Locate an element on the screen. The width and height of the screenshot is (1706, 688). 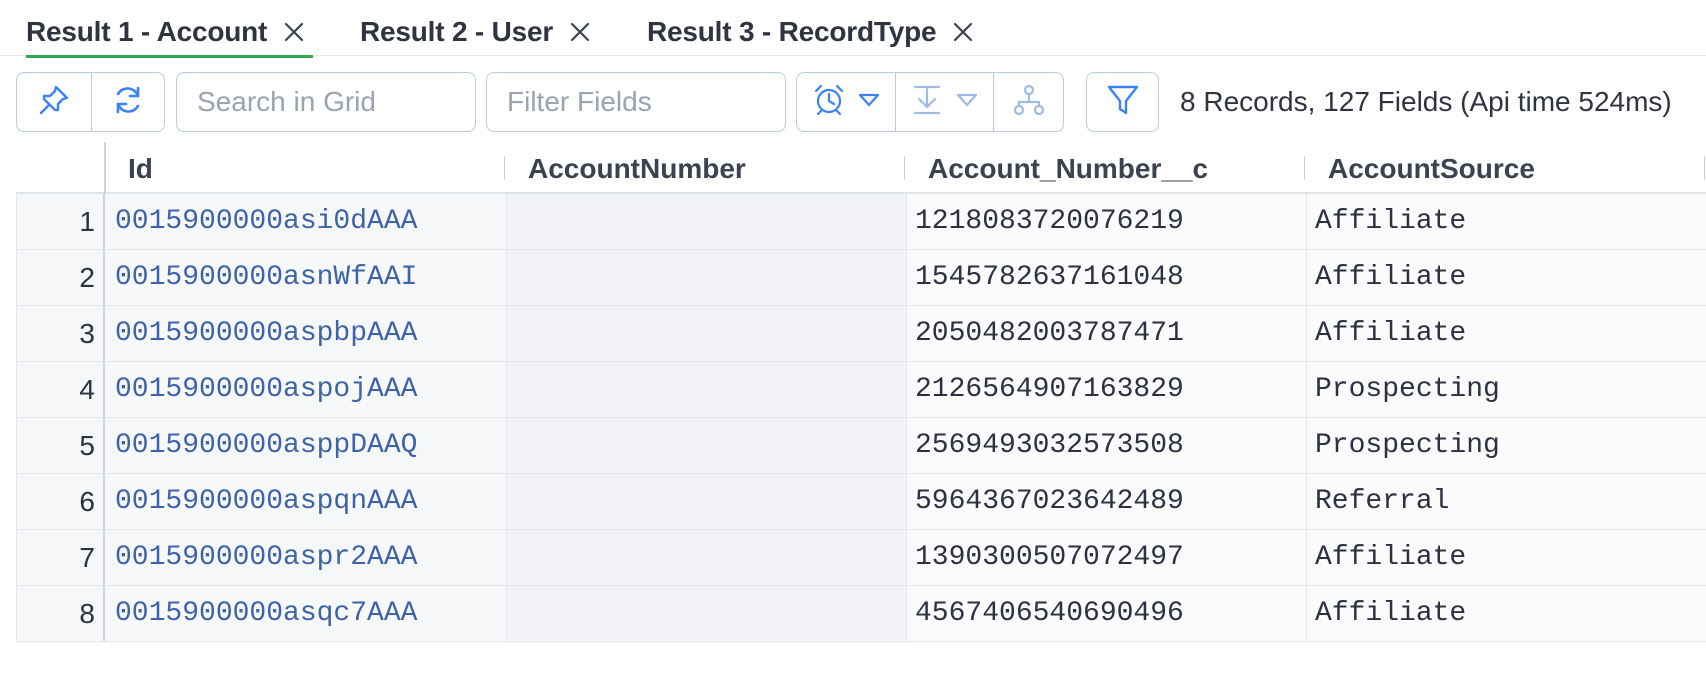
grid-toolbar: 8 Records, 127 Fields (Api time 524ms) is located at coordinates (853, 102).